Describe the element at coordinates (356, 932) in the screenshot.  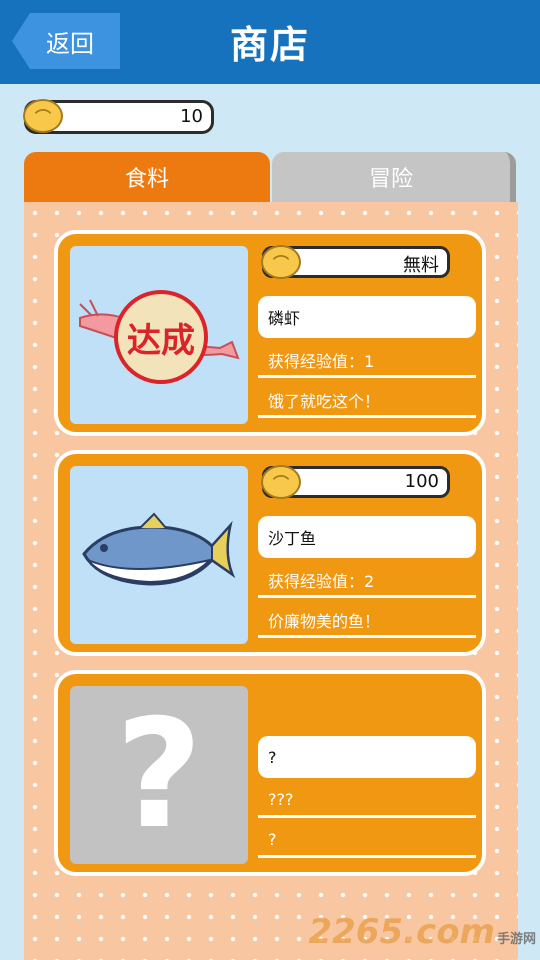
I see `watermark-number: 2265` at that location.